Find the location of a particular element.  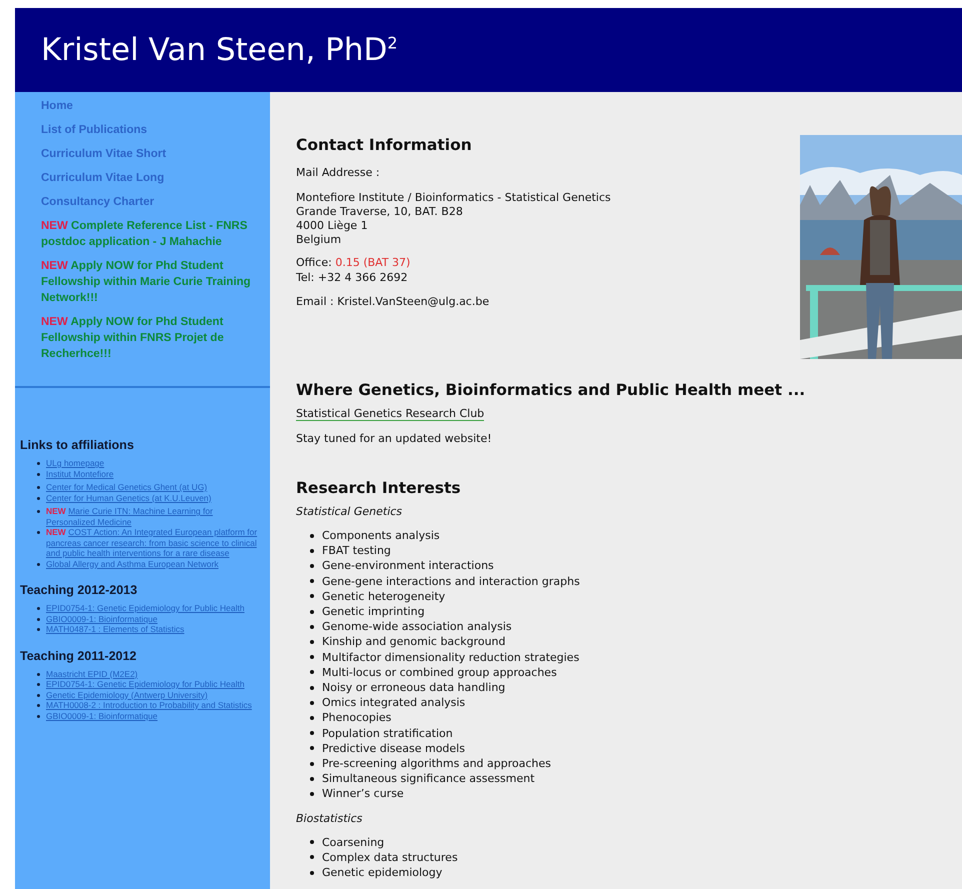

email-text: Email : Kristel.VanSteen@ulg.ac.be is located at coordinates (393, 301).